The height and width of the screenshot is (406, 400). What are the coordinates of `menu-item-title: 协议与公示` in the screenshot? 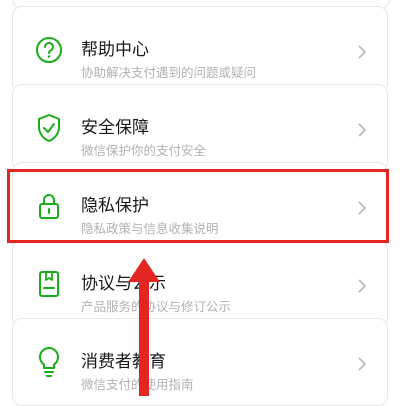 It's located at (123, 284).